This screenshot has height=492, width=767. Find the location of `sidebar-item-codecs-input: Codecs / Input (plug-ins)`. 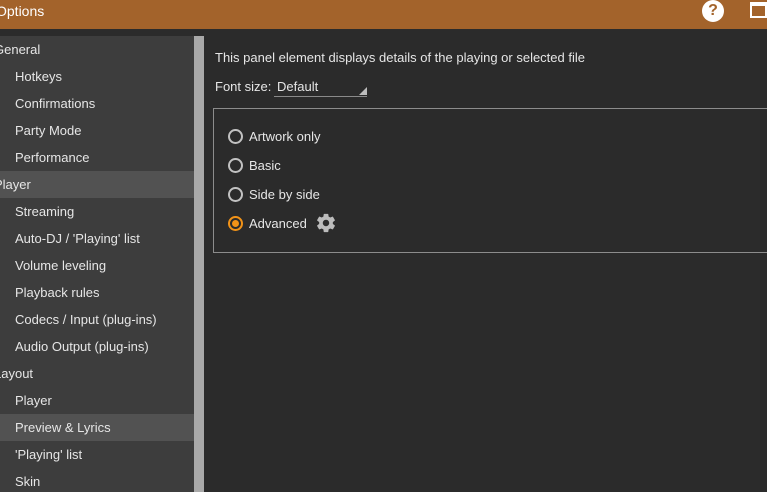

sidebar-item-codecs-input: Codecs / Input (plug-ins) is located at coordinates (97, 319).